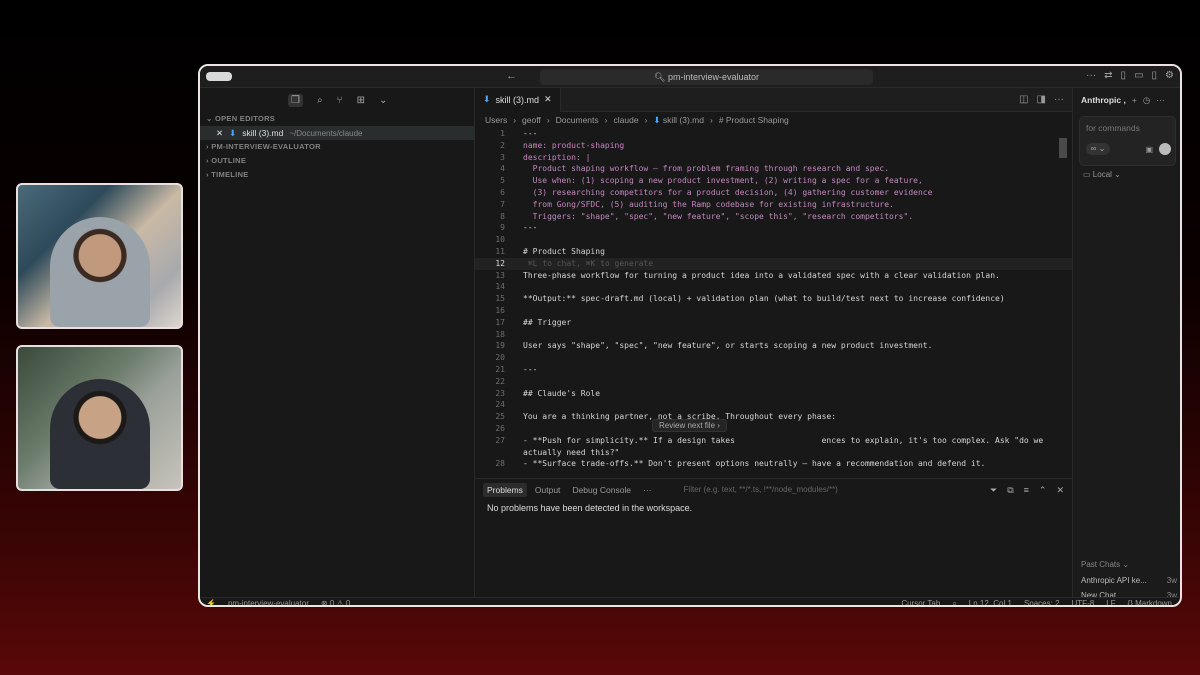  I want to click on search-icon: ⌕, so click(320, 100).